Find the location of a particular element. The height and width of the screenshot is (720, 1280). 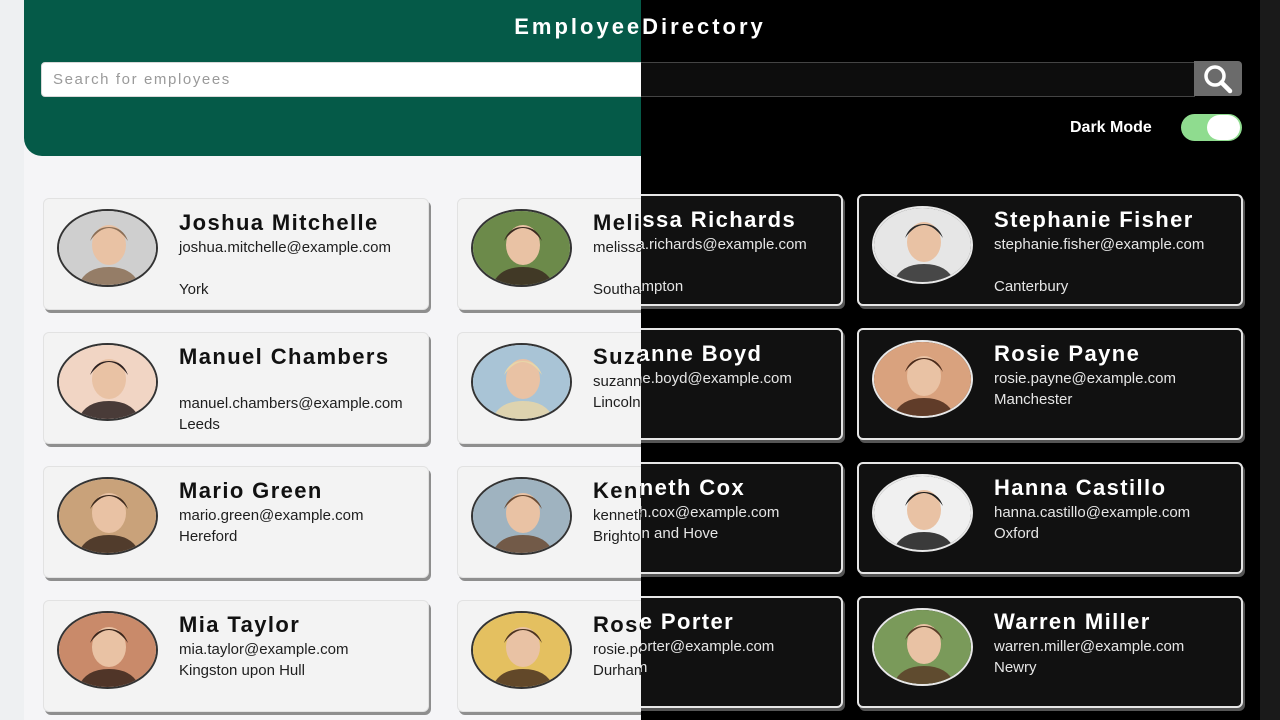

employee-name: Mario Green is located at coordinates (251, 490).